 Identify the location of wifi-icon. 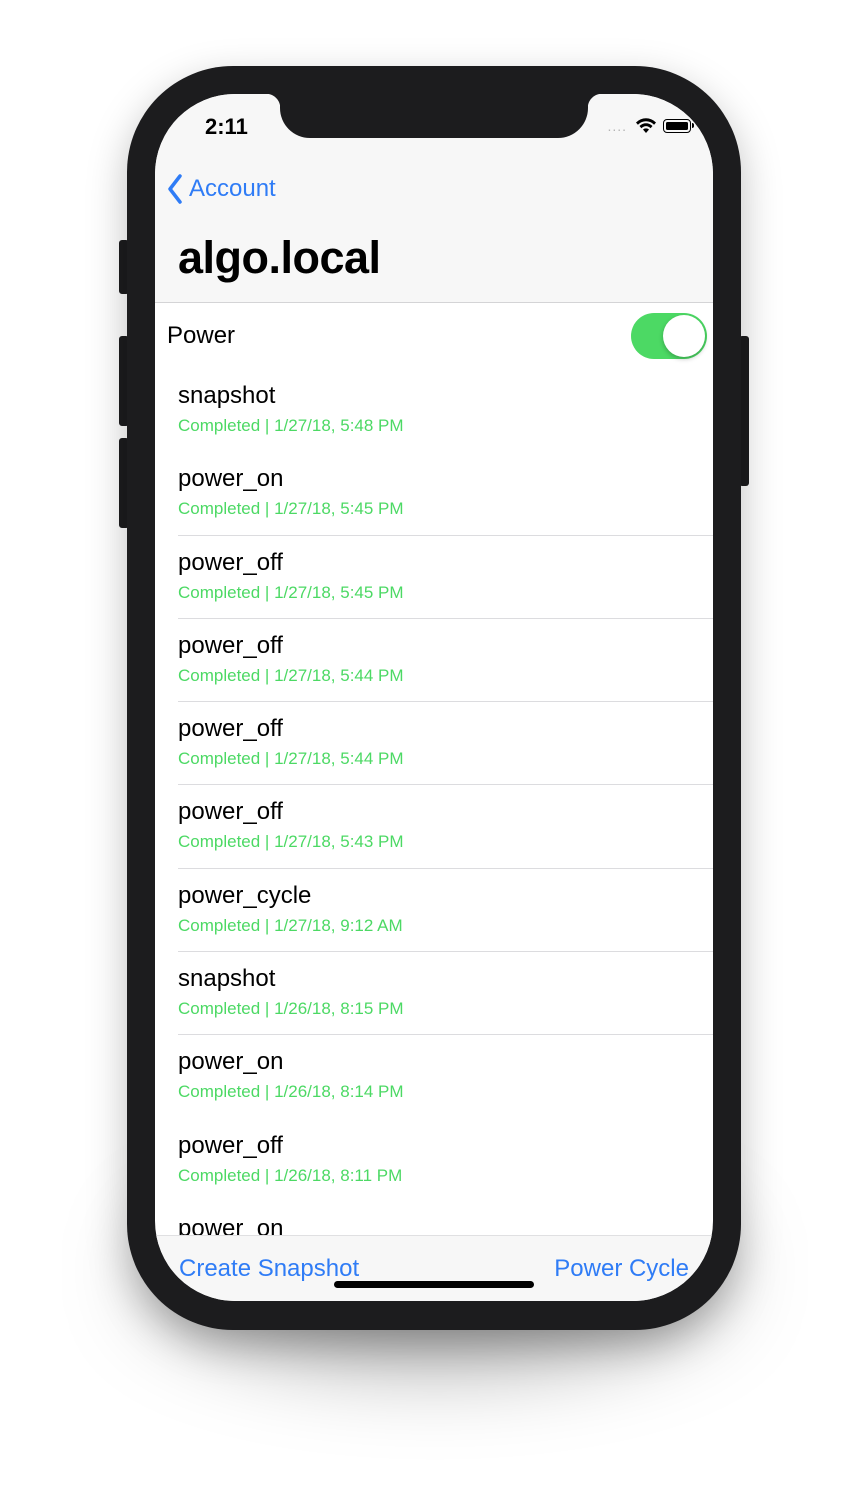
(646, 125).